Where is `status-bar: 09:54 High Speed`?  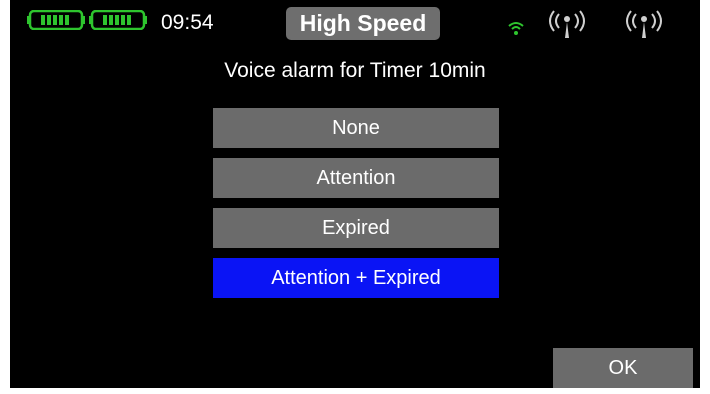 status-bar: 09:54 High Speed is located at coordinates (355, 24).